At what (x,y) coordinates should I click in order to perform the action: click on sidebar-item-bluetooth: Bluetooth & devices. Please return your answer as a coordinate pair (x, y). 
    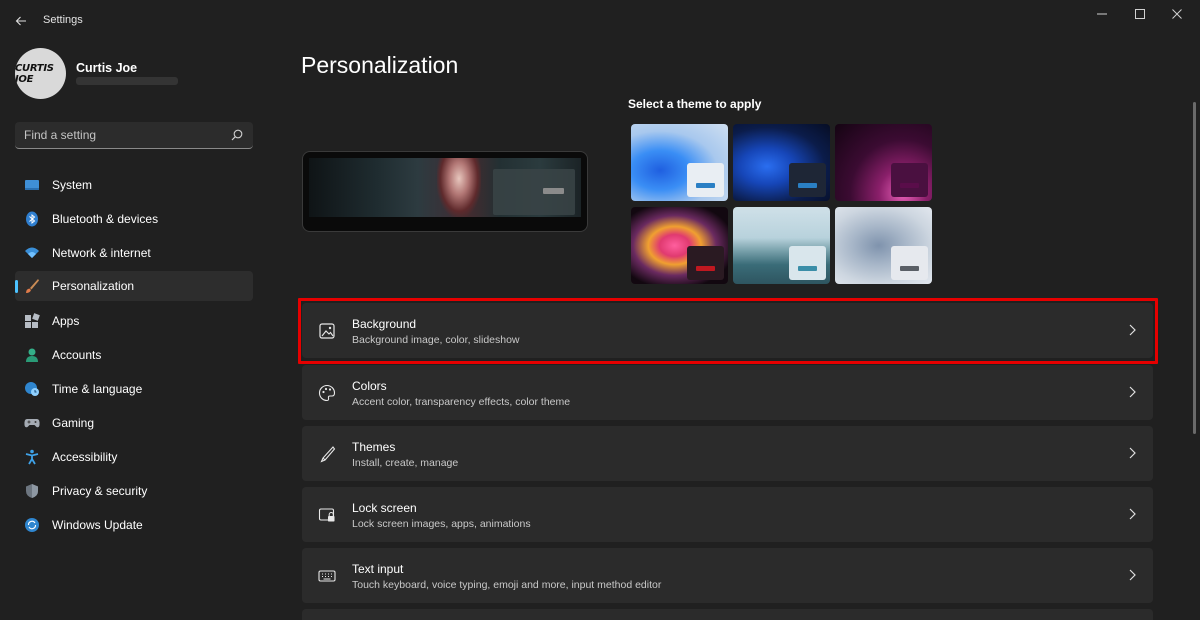
    Looking at the image, I should click on (134, 219).